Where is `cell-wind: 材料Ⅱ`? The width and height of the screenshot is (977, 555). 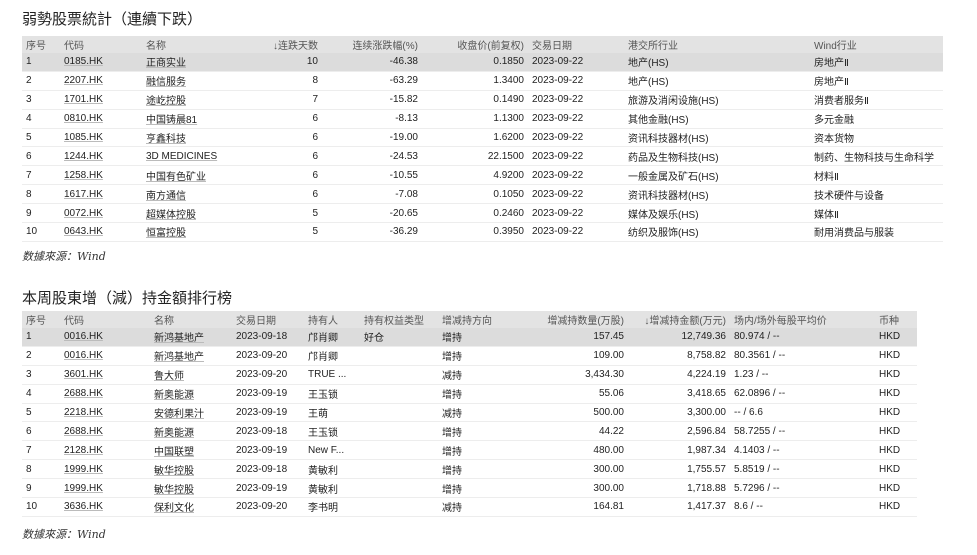 cell-wind: 材料Ⅱ is located at coordinates (876, 175).